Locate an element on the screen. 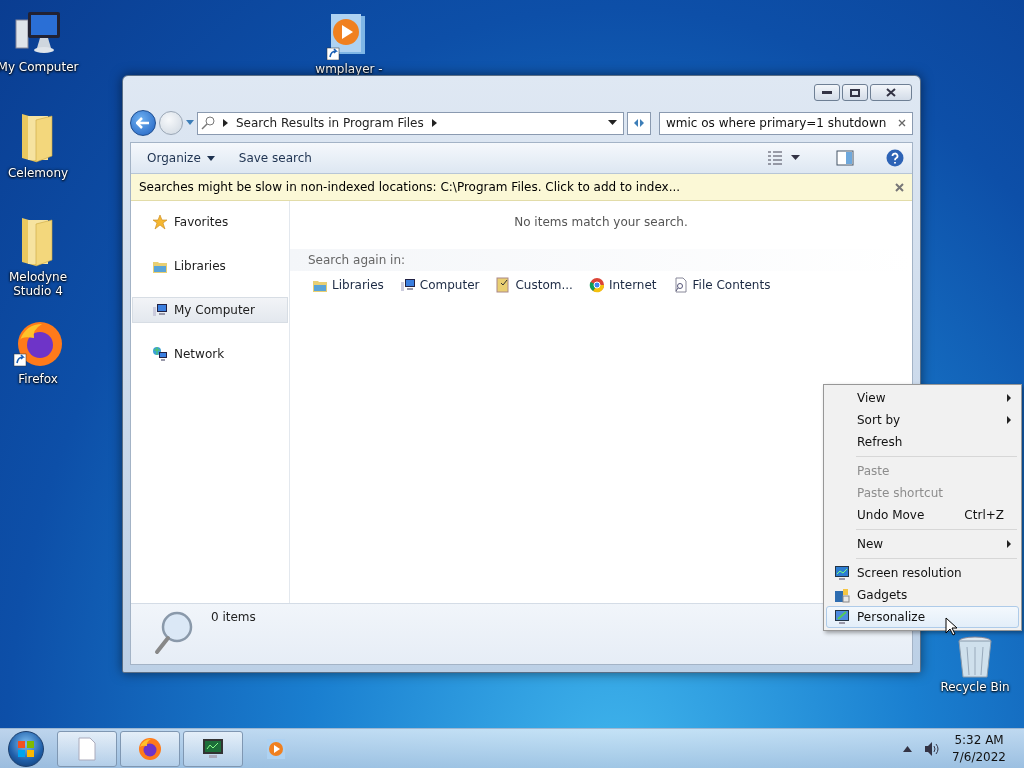  minimize-icon is located at coordinates (827, 92).